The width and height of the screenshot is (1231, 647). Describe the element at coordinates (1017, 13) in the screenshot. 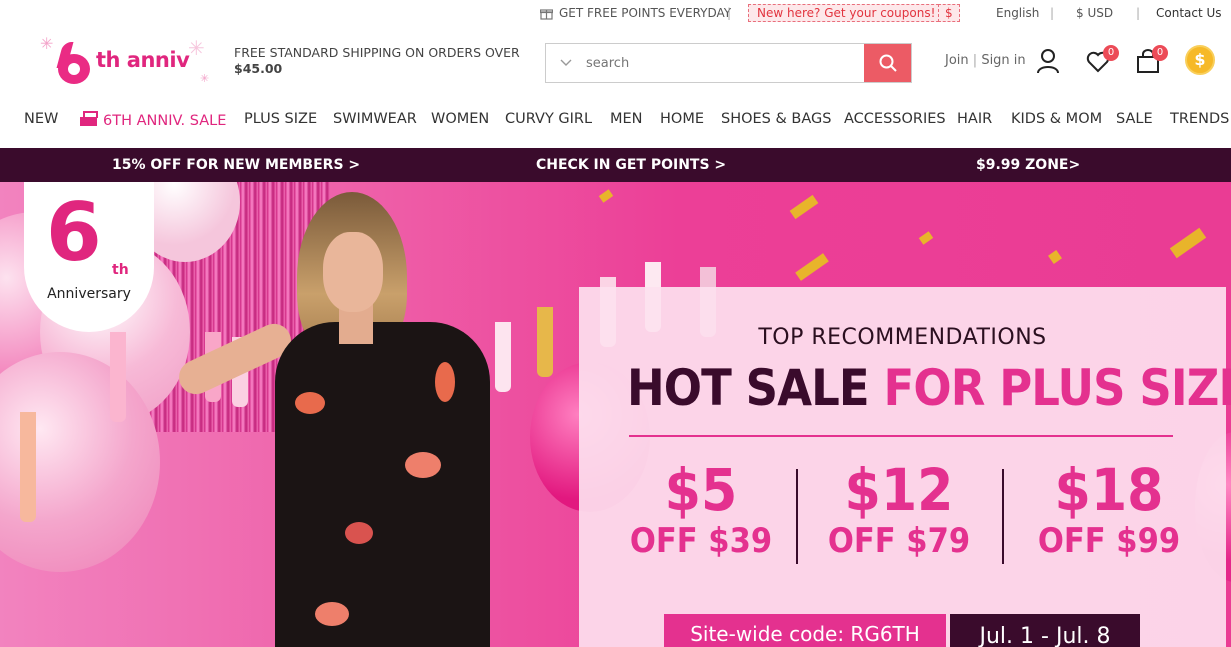

I see `language-selector: English` at that location.